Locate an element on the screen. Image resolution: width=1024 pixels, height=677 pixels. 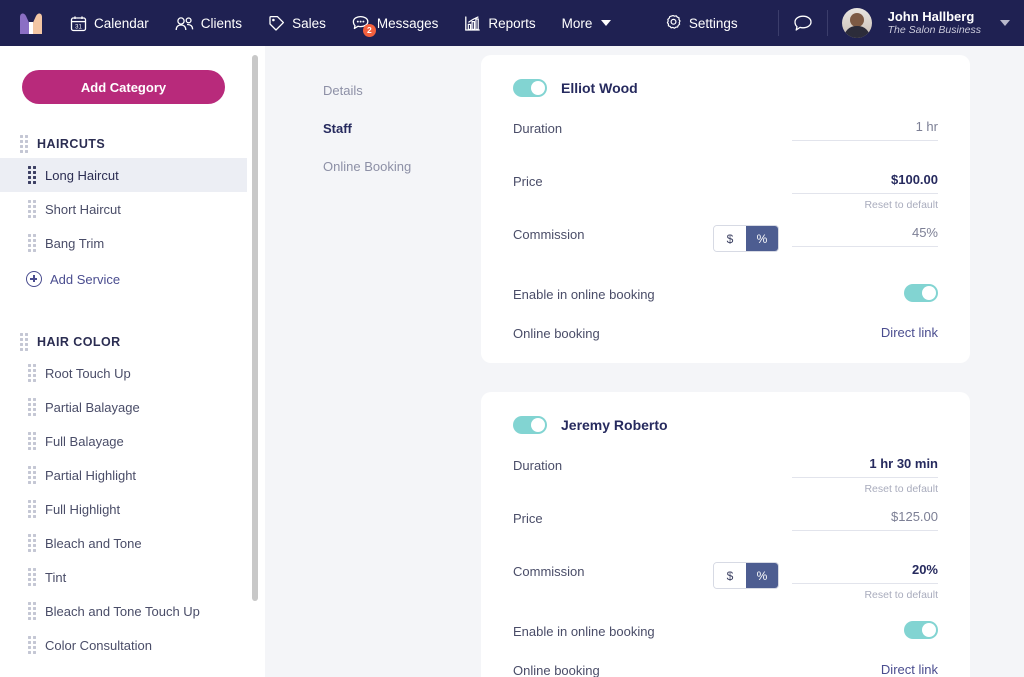
sidebar-scrollbar is located at coordinates (256, 361).